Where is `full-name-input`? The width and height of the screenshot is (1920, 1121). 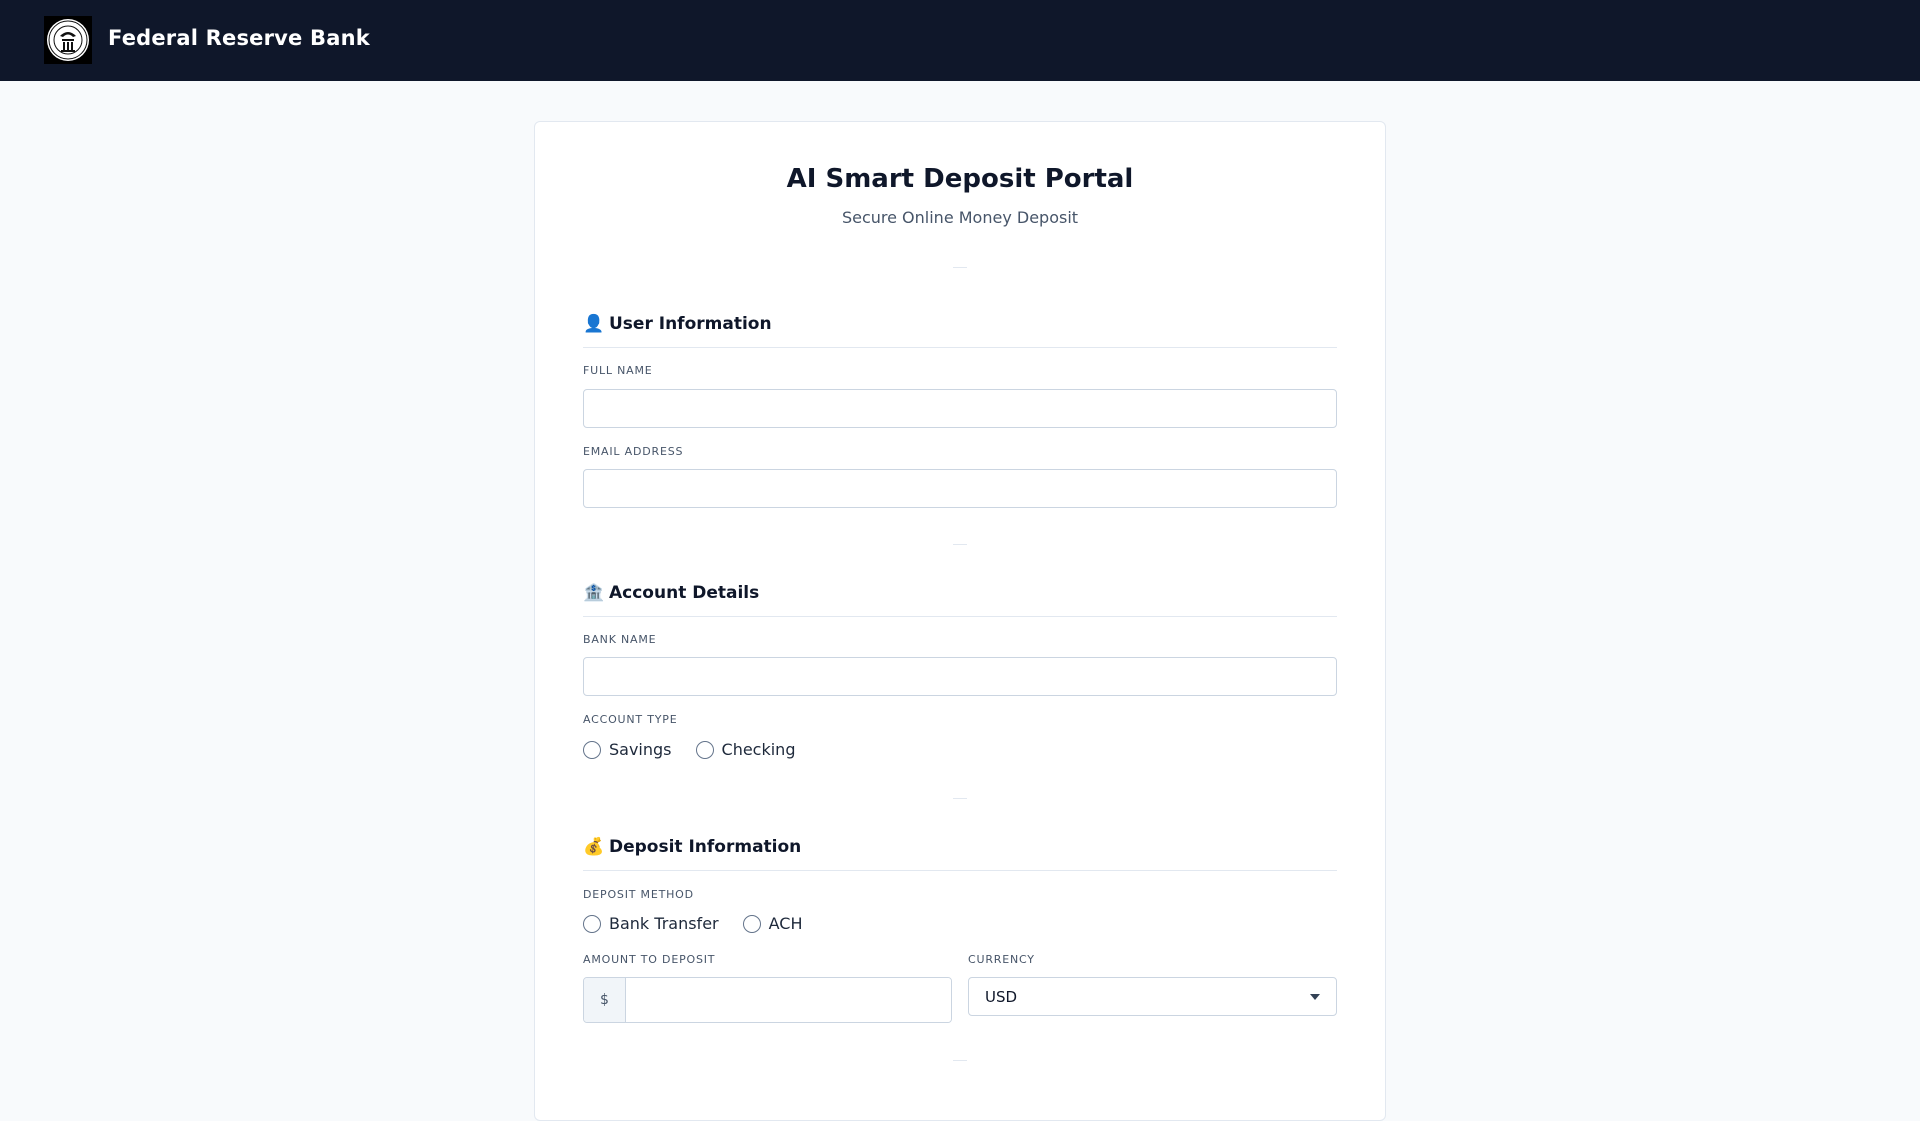
full-name-input is located at coordinates (960, 408).